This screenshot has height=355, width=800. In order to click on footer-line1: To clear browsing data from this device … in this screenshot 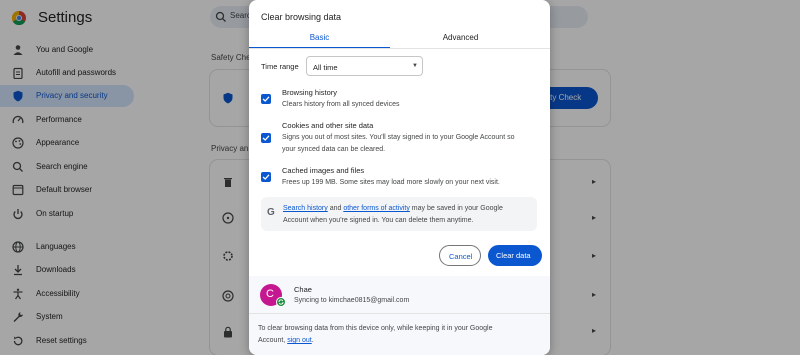, I will do `click(375, 328)`.